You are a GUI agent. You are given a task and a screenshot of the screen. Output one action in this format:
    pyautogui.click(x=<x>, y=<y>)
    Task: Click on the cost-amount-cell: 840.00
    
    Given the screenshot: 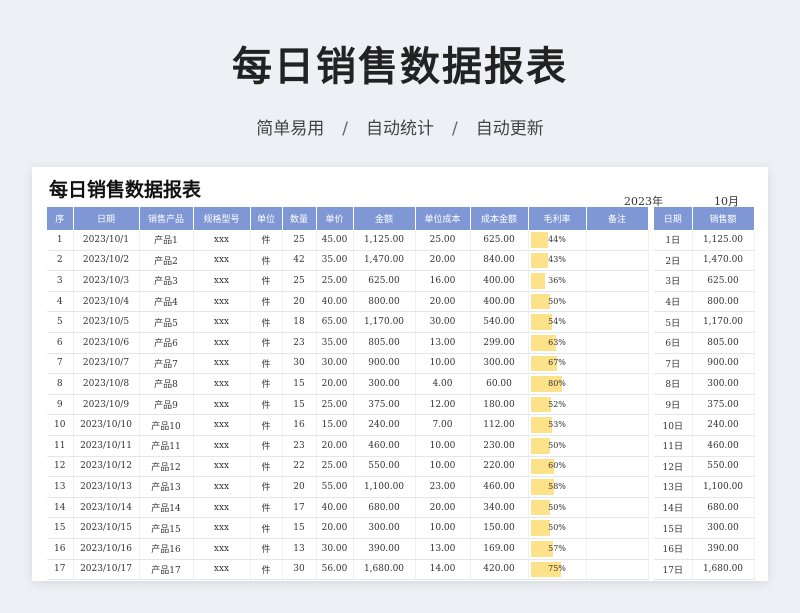 What is the action you would take?
    pyautogui.click(x=499, y=261)
    